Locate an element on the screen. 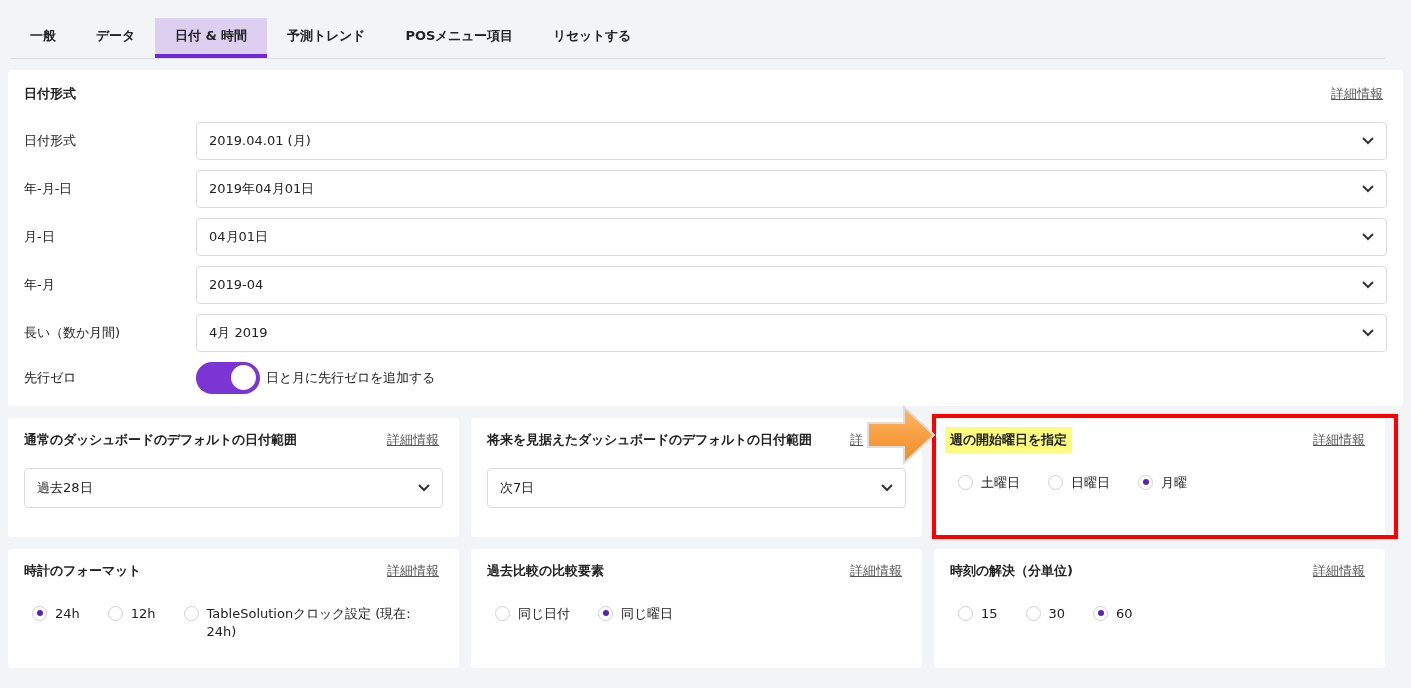 The width and height of the screenshot is (1411, 688). section-title: 日付形式 is located at coordinates (50, 94).